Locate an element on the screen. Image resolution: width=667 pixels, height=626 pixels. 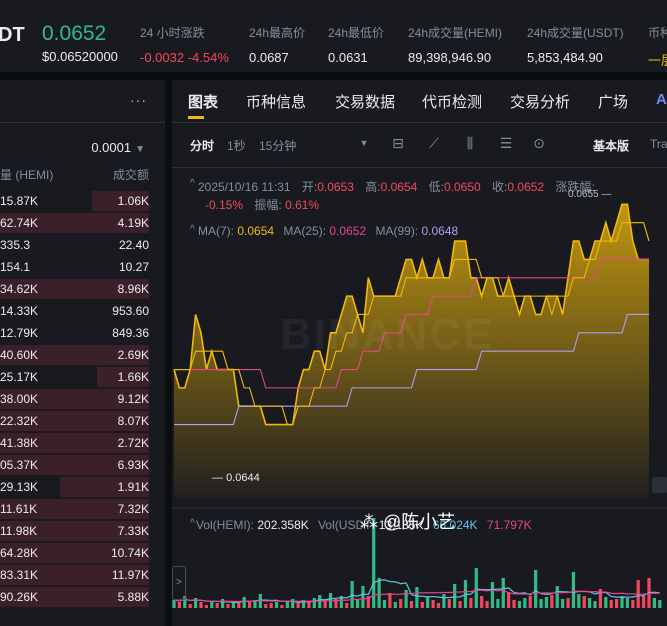
order-book-row: 38.00K 9.12K is located at coordinates (82, 399).